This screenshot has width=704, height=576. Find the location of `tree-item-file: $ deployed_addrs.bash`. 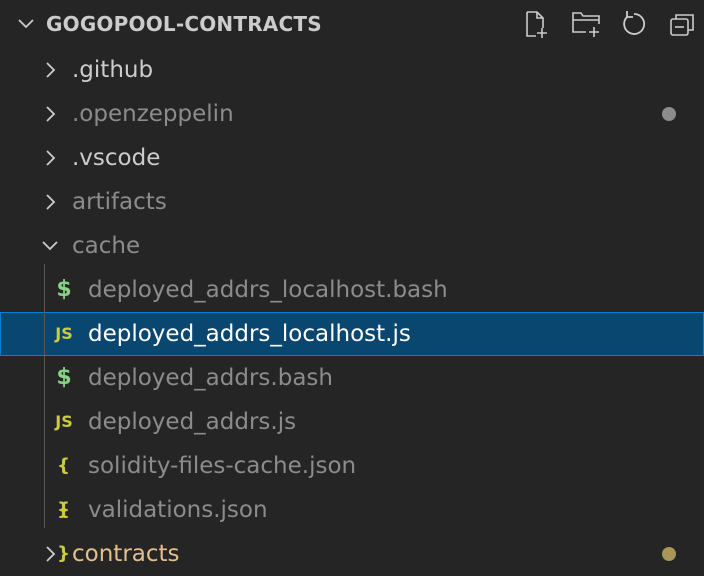

tree-item-file: $ deployed_addrs.bash is located at coordinates (352, 378).